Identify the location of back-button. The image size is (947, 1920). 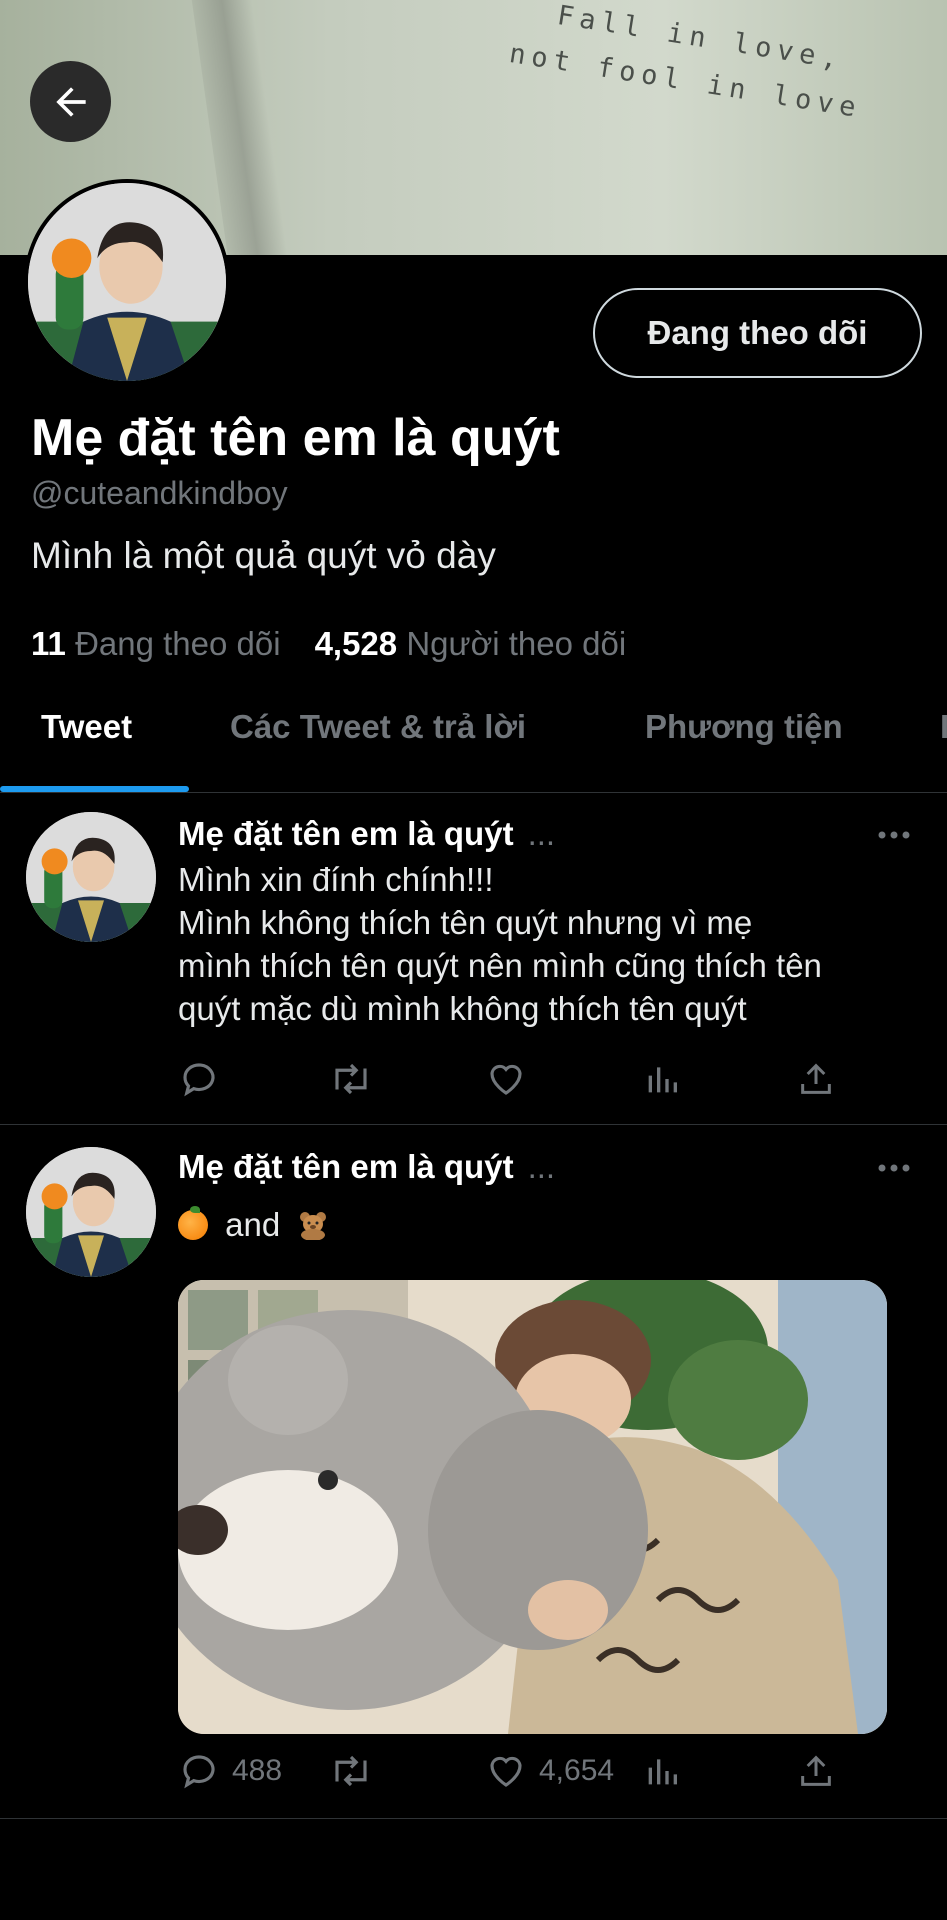
(70, 101).